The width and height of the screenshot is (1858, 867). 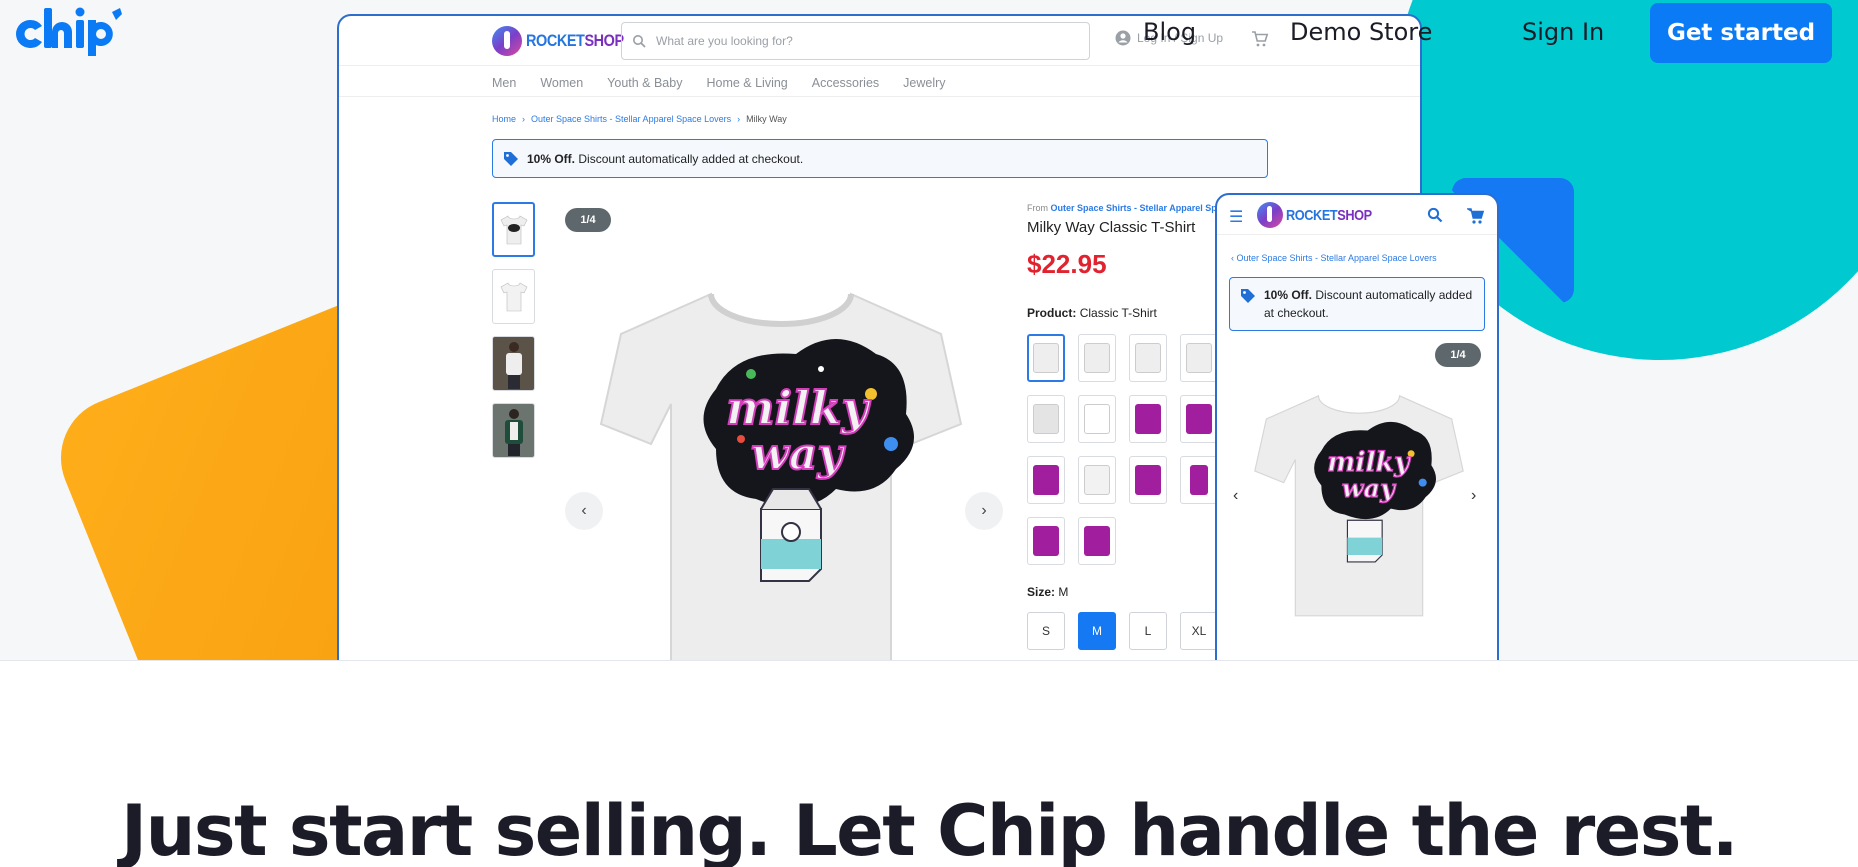 What do you see at coordinates (766, 119) in the screenshot?
I see `breadcrumb-current: Milky Way` at bounding box center [766, 119].